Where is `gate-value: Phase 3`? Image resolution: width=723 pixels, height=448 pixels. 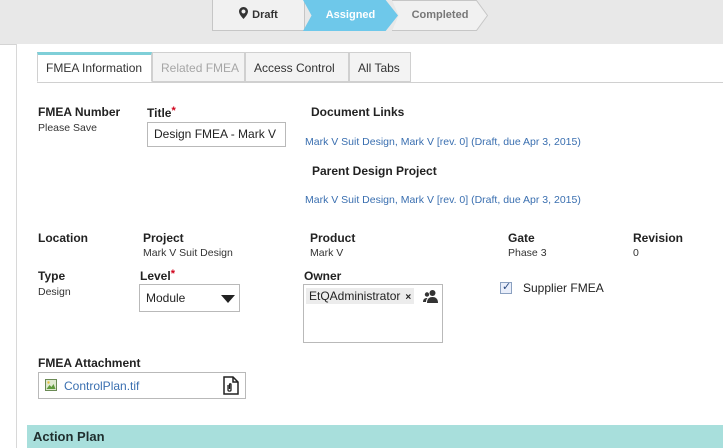 gate-value: Phase 3 is located at coordinates (527, 253).